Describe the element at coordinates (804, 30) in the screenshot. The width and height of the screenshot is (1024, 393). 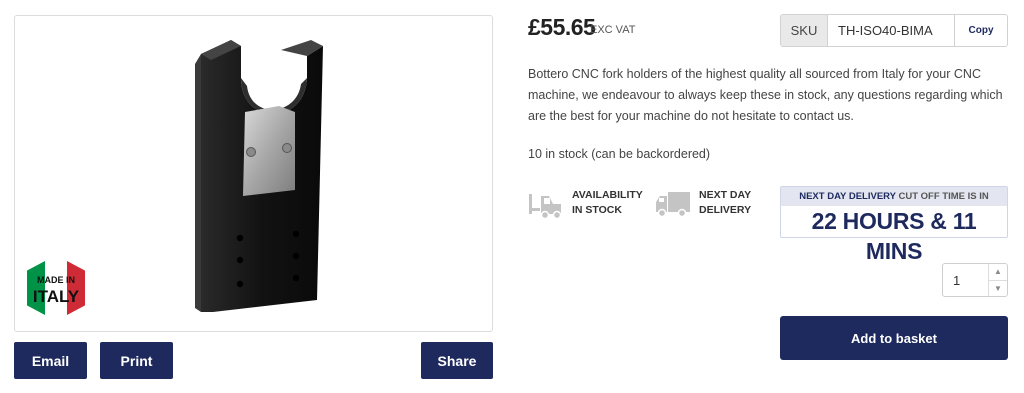
I see `sku-label: SKU` at that location.